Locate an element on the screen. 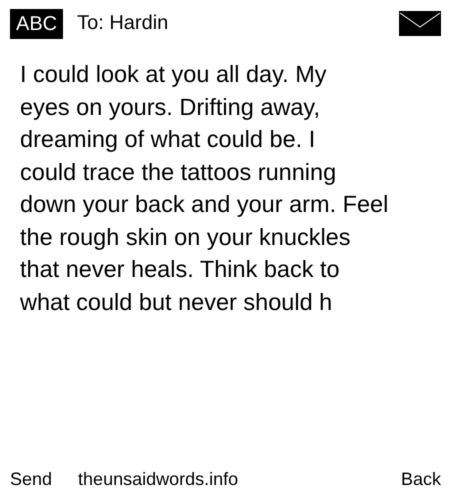 The height and width of the screenshot is (500, 450). website-label: theunsaidwords.info is located at coordinates (158, 479).